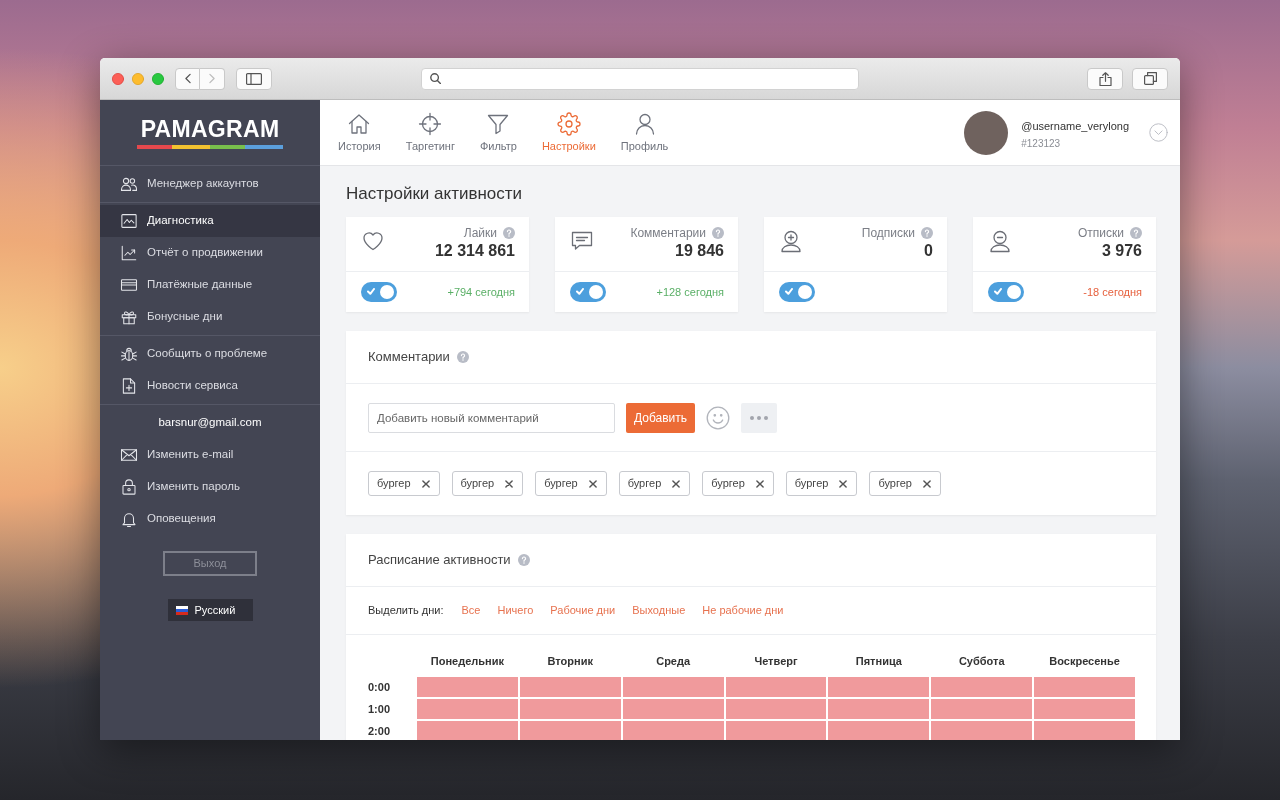  I want to click on logout-button: Выход, so click(210, 563).